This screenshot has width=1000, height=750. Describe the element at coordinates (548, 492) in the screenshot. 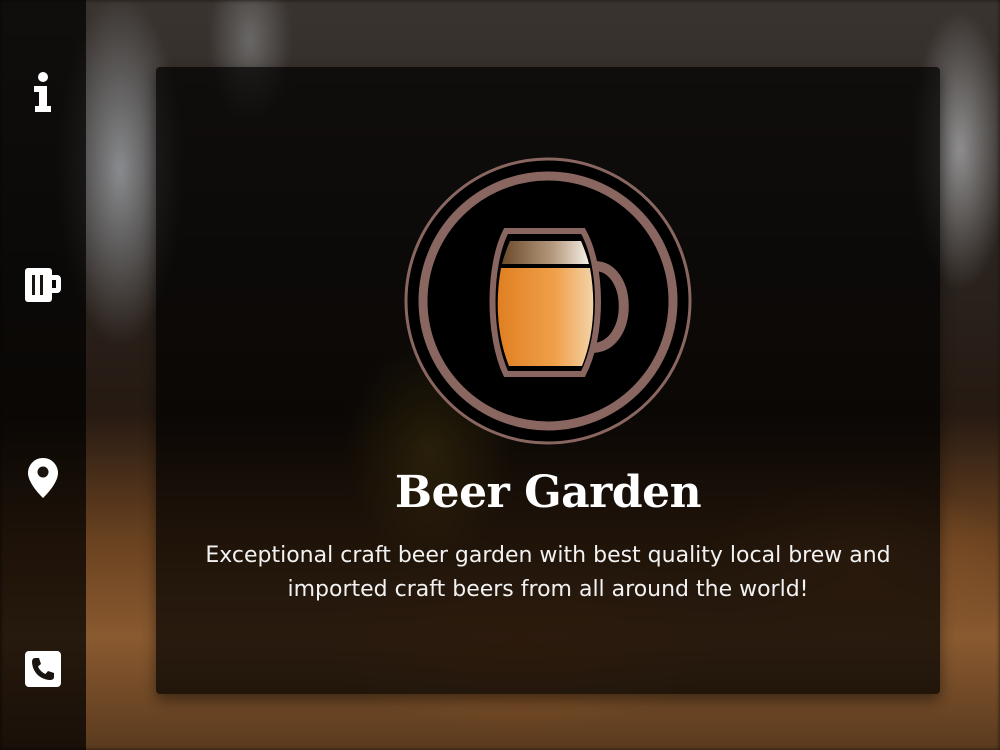

I see `page-title: Beer Garden` at that location.